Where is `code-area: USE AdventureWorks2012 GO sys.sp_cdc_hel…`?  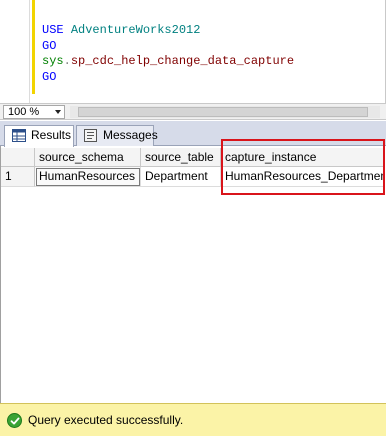 code-area: USE AdventureWorks2012 GO sys.sp_cdc_hel… is located at coordinates (168, 54).